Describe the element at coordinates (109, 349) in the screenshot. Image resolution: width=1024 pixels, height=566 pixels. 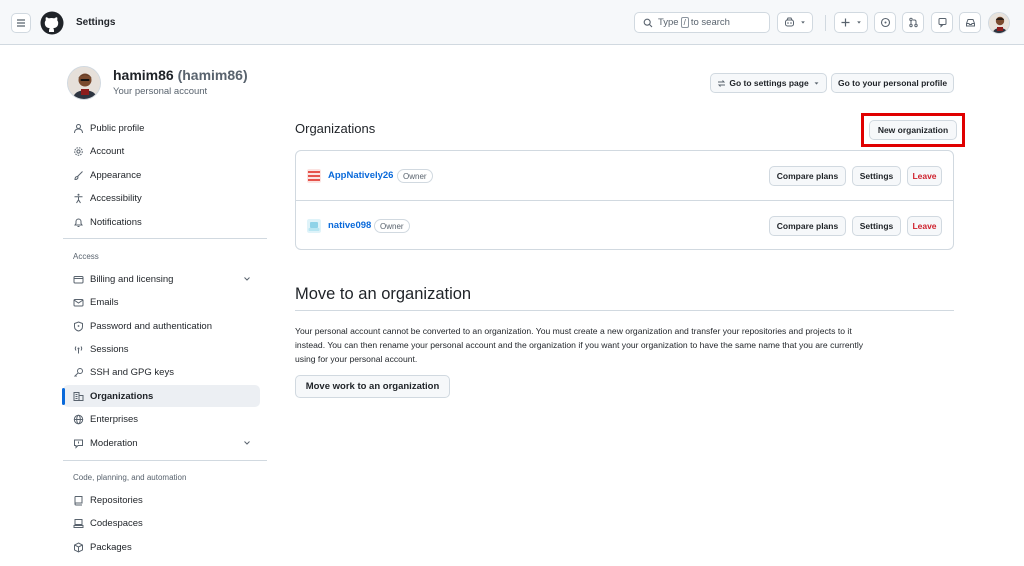
I see `sidebar-item-label: Sessions` at that location.